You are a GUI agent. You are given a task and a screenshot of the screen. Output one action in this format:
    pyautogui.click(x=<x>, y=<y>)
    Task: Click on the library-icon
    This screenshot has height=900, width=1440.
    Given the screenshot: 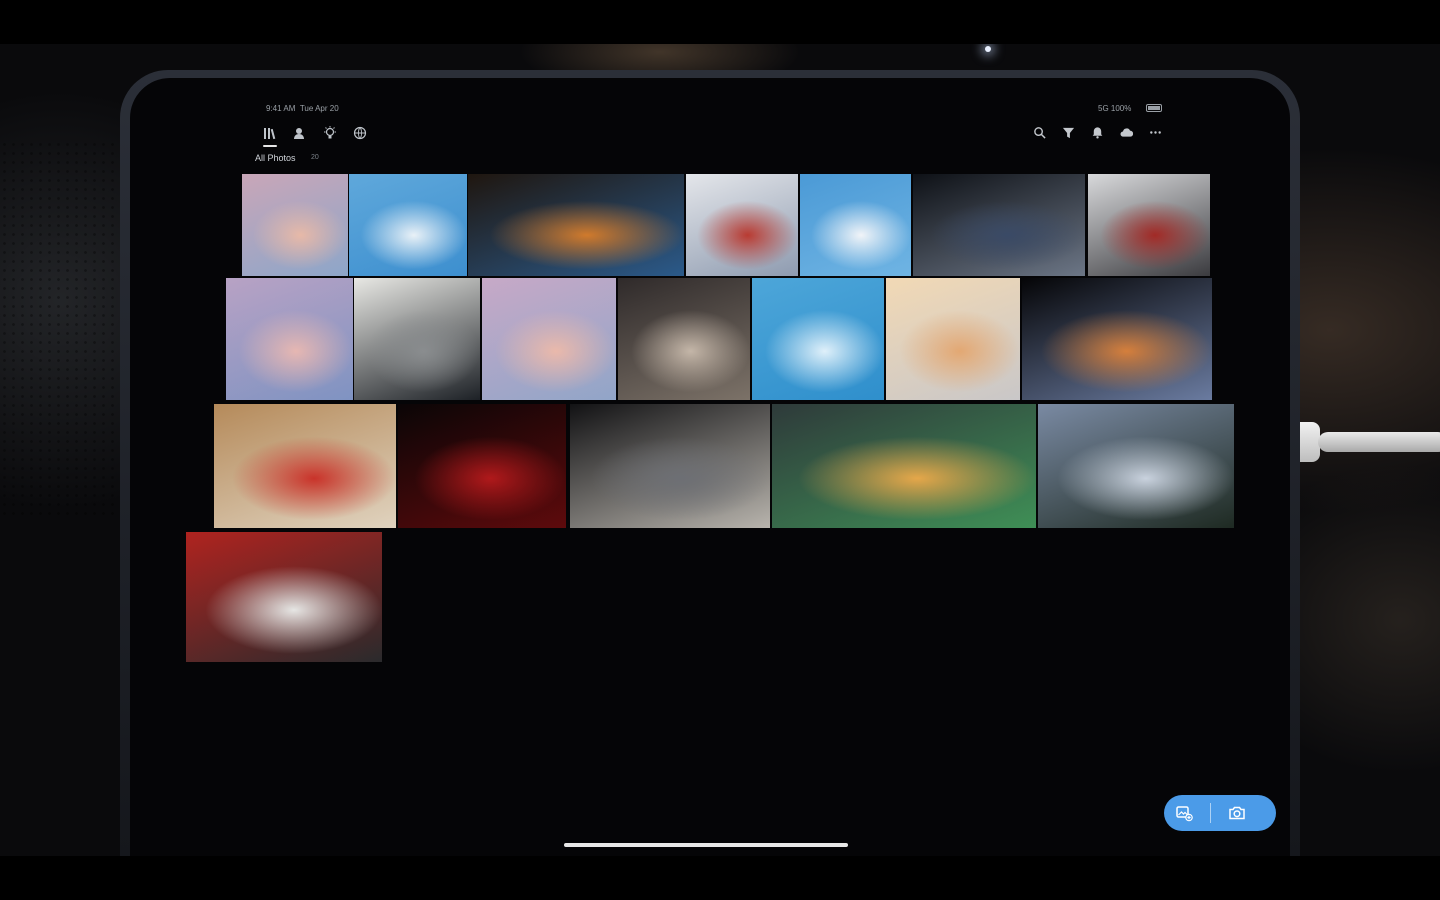 What is the action you would take?
    pyautogui.click(x=270, y=135)
    